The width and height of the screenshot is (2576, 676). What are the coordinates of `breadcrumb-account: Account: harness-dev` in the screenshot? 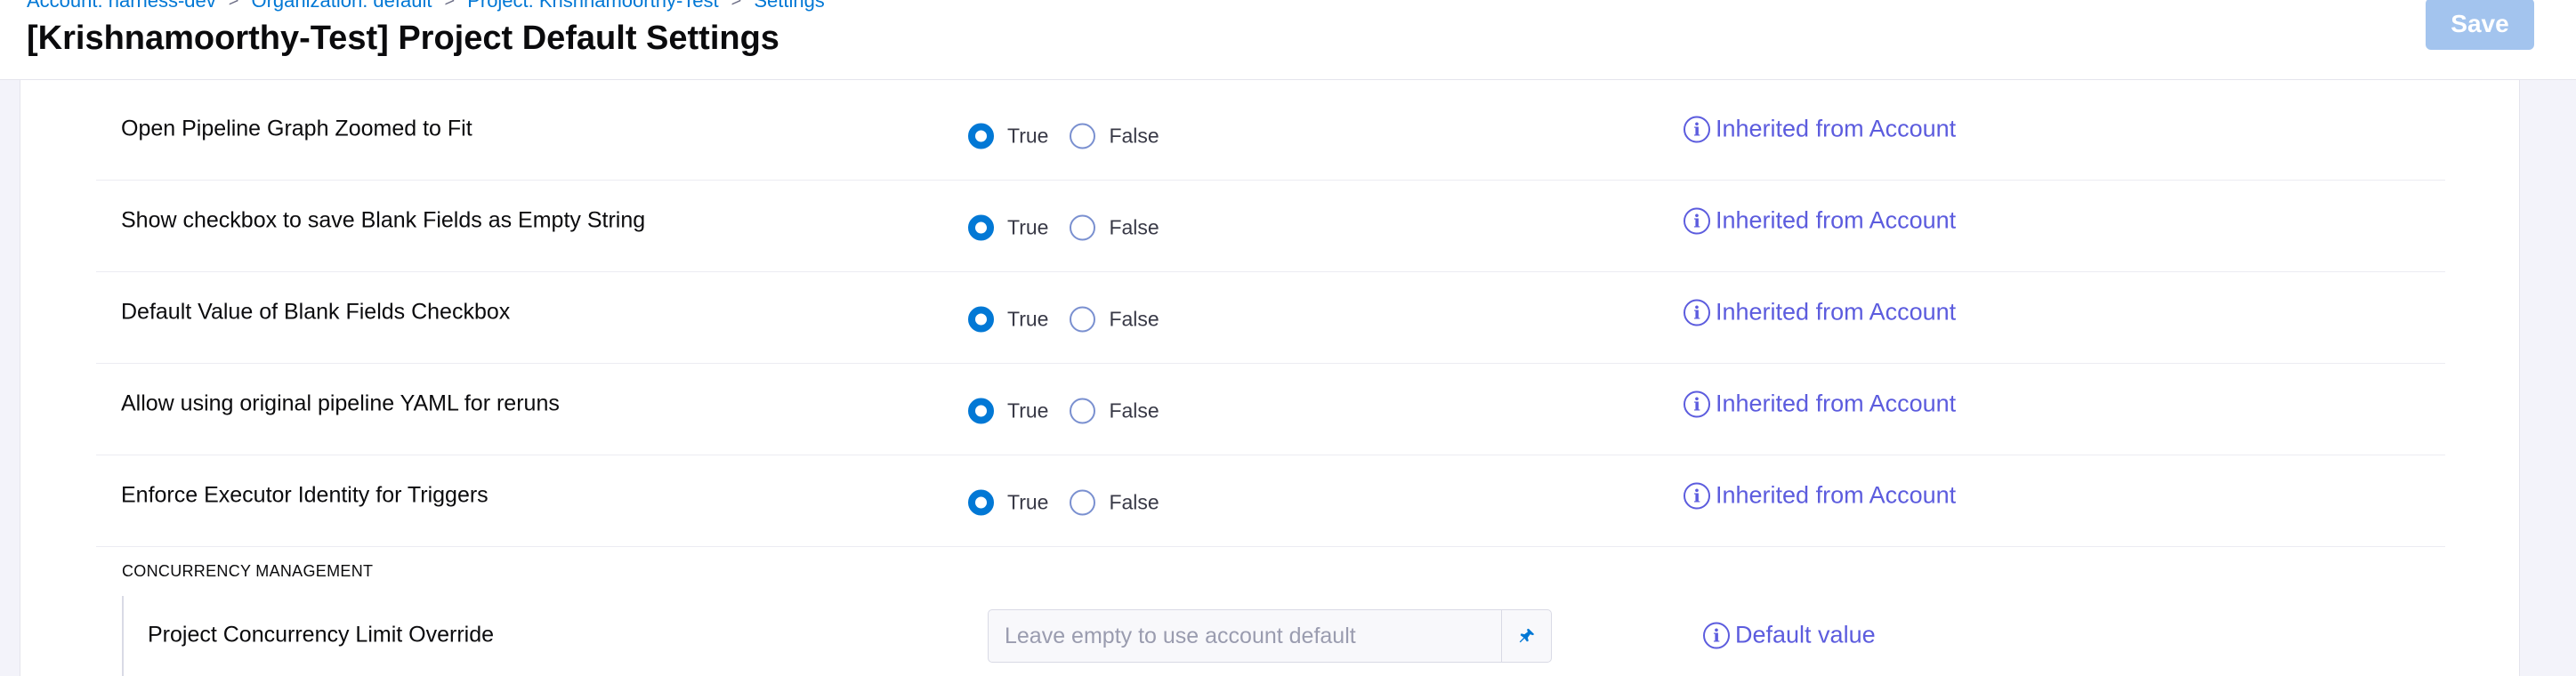 It's located at (121, 6).